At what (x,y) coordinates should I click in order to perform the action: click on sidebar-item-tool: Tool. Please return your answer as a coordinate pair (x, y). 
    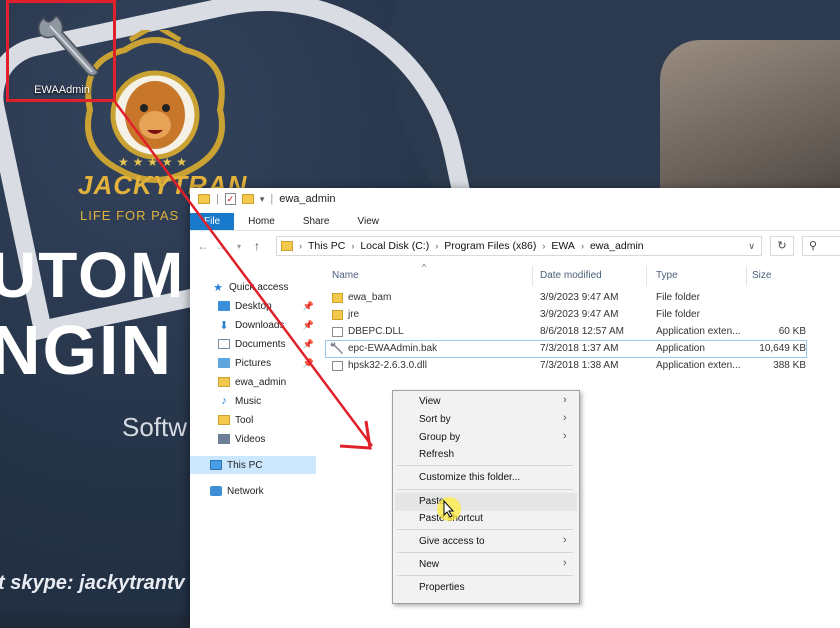
    Looking at the image, I should click on (268, 420).